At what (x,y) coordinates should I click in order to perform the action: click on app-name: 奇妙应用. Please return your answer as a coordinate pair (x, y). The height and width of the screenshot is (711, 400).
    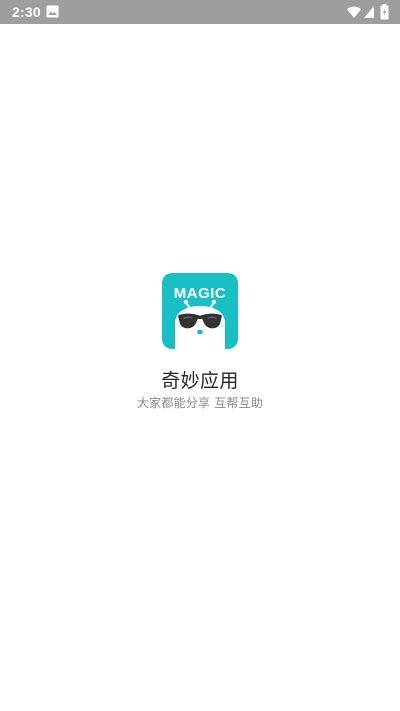
    Looking at the image, I should click on (200, 381).